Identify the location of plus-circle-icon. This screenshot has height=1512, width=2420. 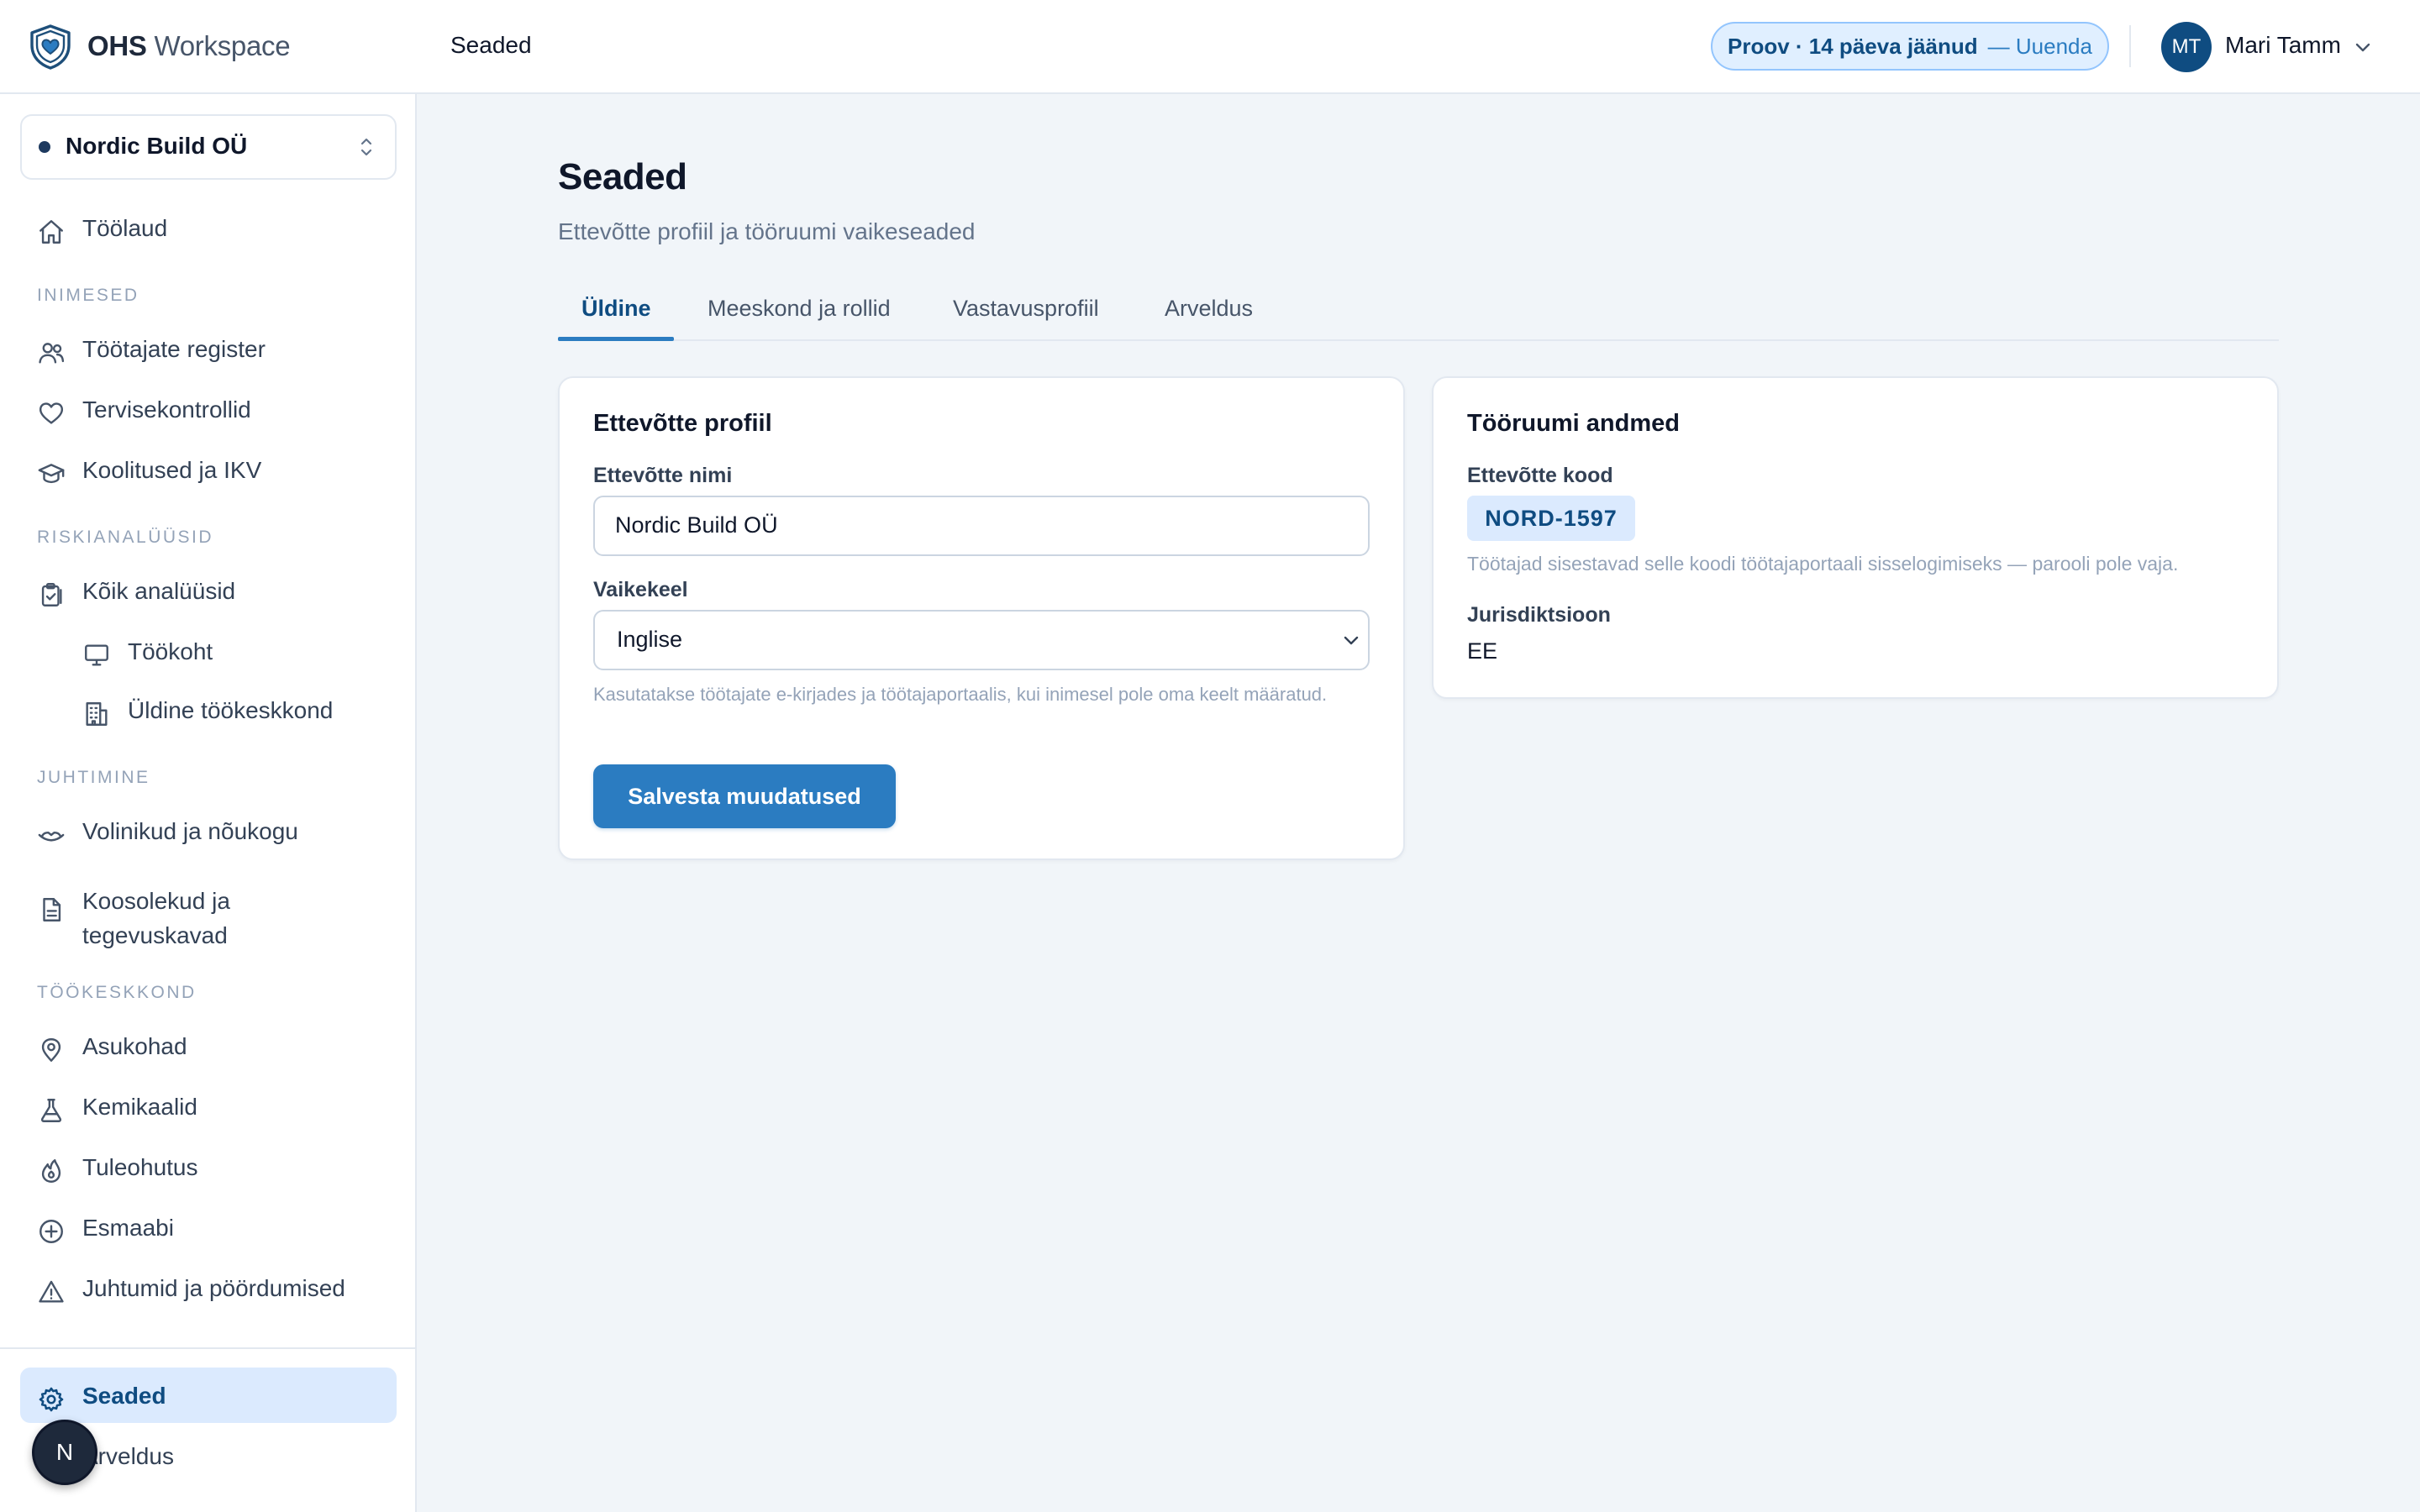
(52, 1231).